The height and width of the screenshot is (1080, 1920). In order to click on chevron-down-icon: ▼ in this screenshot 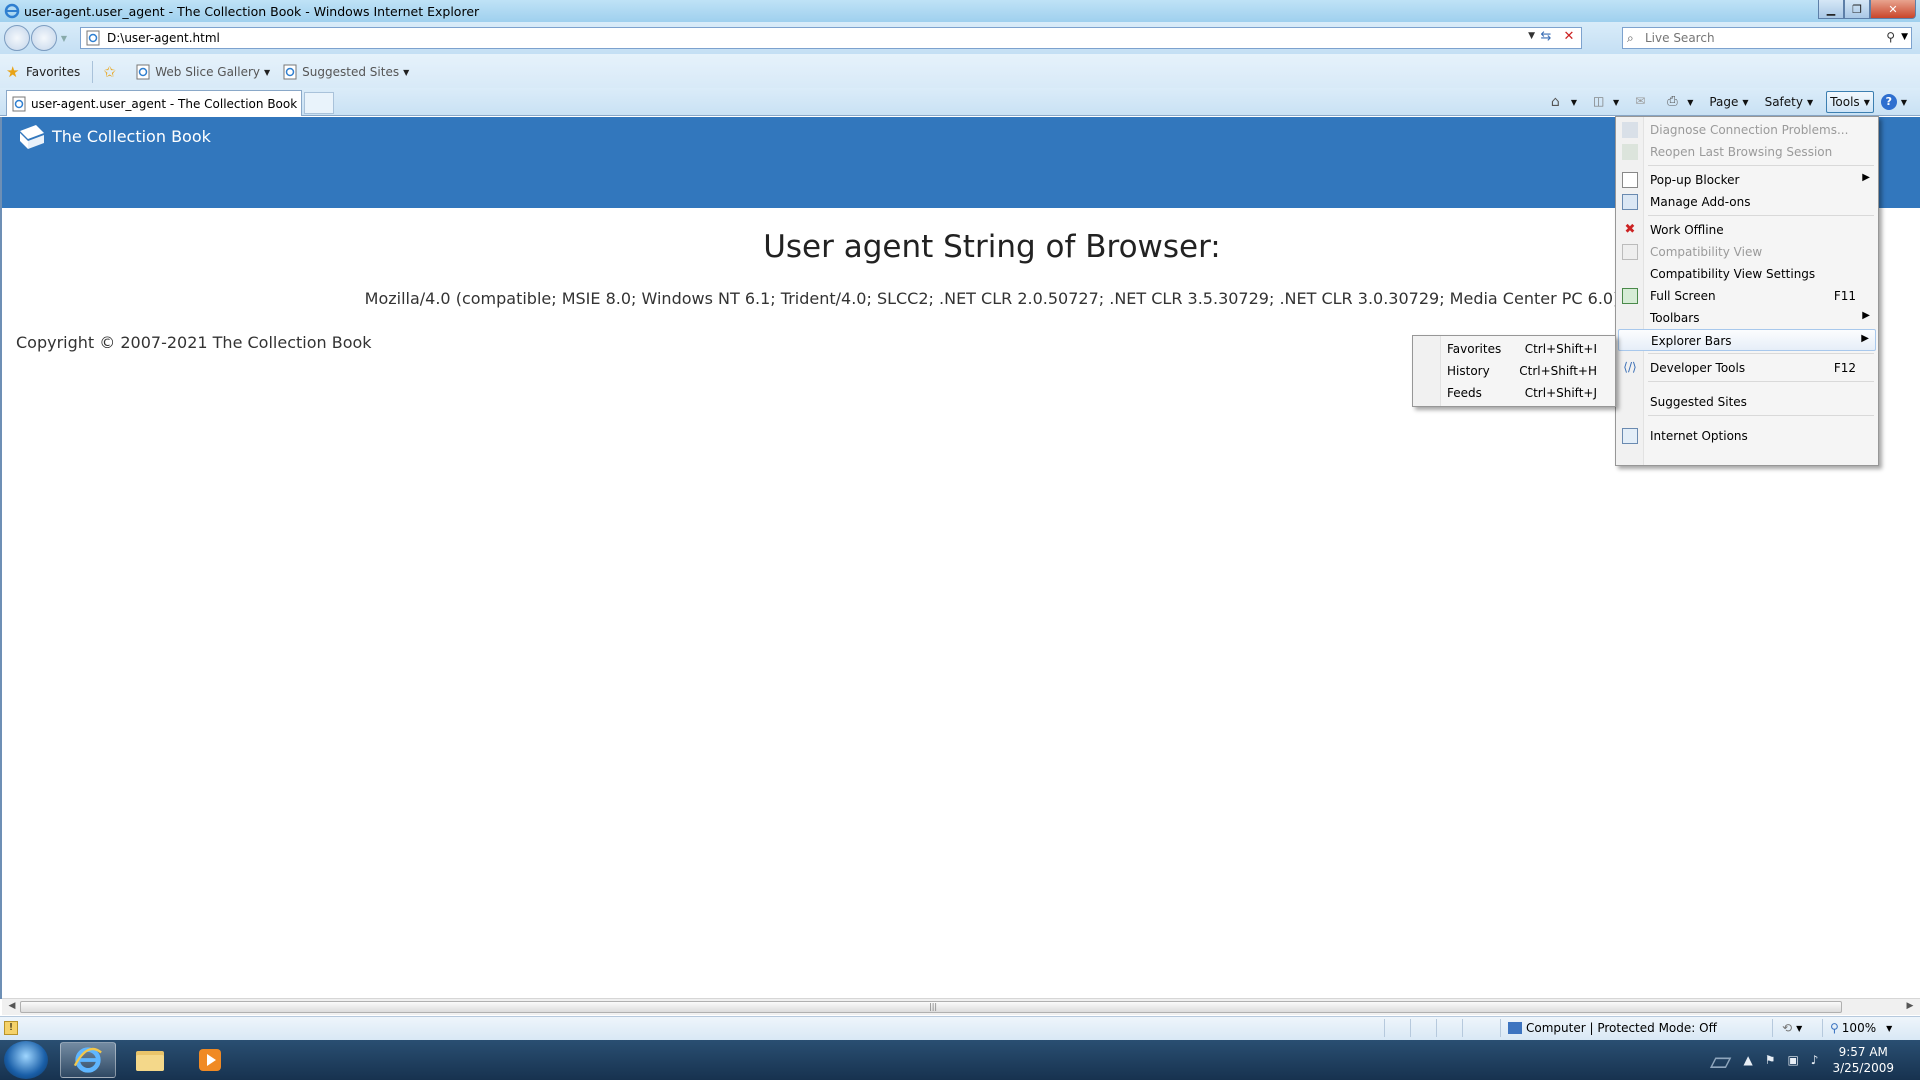, I will do `click(1799, 1028)`.